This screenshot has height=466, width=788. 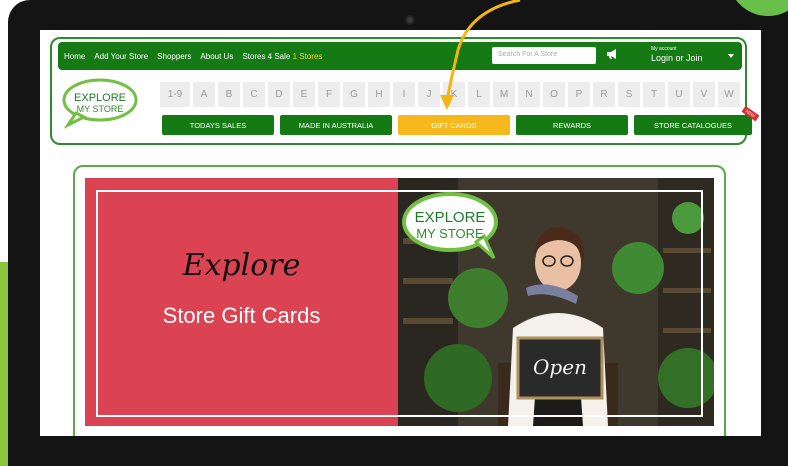 I want to click on alpha-w: W, so click(x=729, y=94).